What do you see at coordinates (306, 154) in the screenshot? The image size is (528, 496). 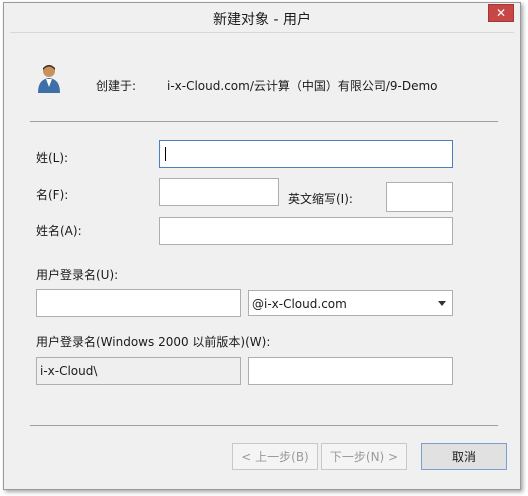 I see `last-name-input` at bounding box center [306, 154].